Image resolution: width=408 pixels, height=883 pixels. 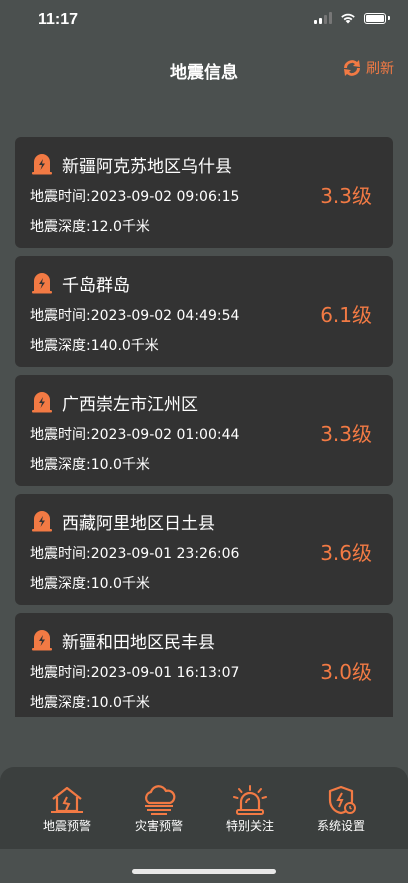 What do you see at coordinates (249, 826) in the screenshot?
I see `tab-label: 特别关注` at bounding box center [249, 826].